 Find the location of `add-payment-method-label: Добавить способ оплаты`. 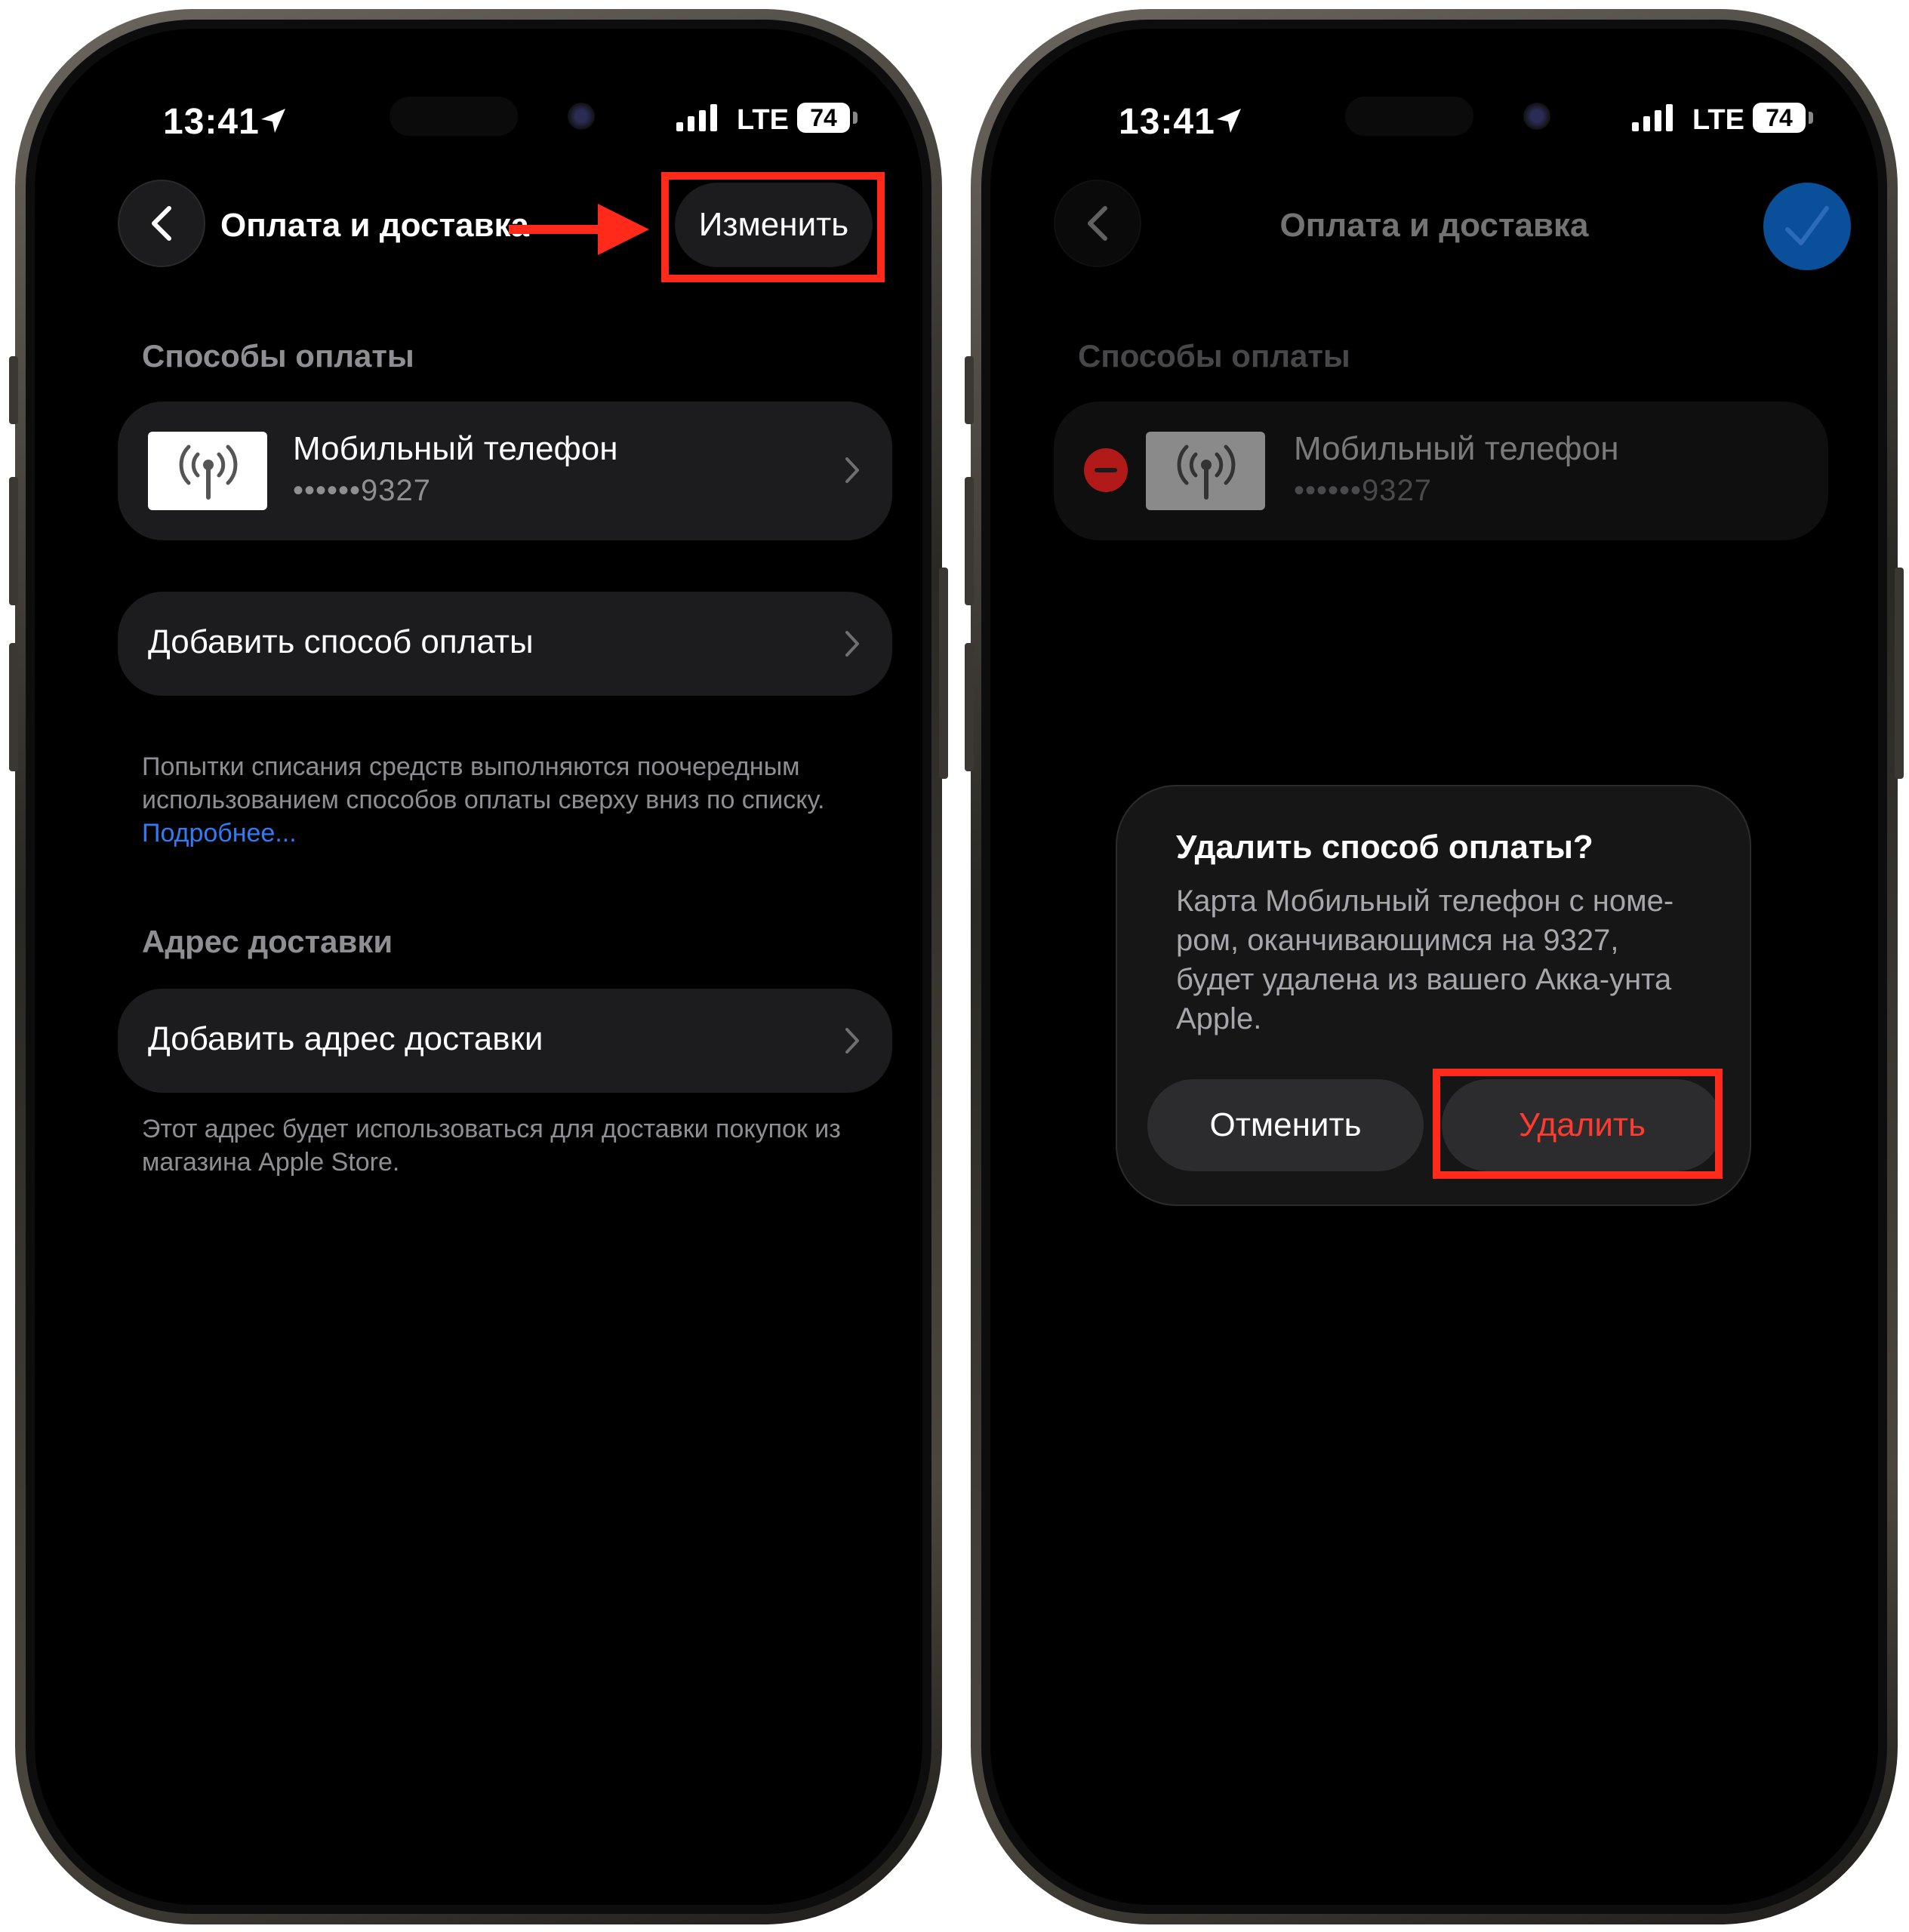

add-payment-method-label: Добавить способ оплаты is located at coordinates (341, 641).